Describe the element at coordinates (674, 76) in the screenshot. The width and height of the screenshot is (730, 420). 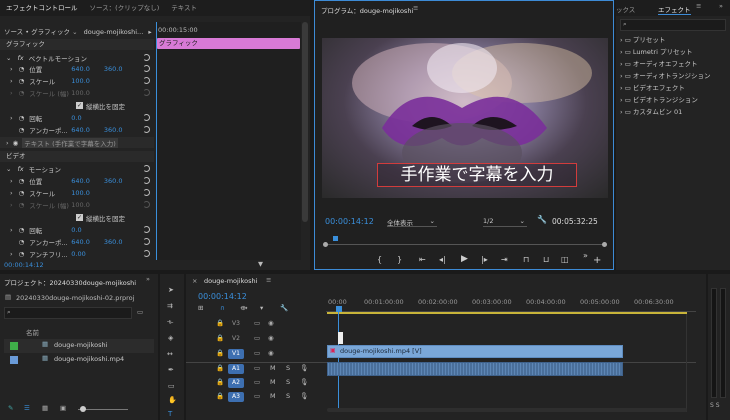
I see `effects-item: › ▭ オーディオトランジション` at that location.